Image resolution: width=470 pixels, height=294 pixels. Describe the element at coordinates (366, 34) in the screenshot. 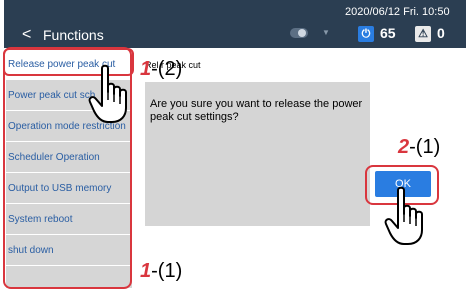

I see `power-icon: ⏻` at that location.